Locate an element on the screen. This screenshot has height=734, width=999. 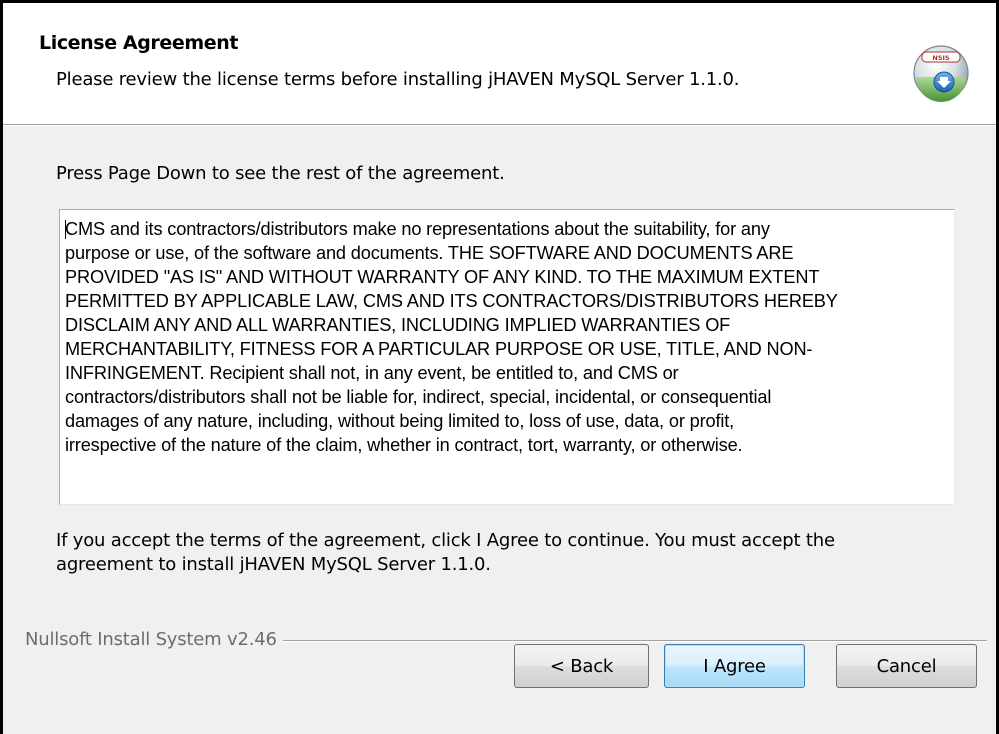
back-button: < Back is located at coordinates (581, 666).